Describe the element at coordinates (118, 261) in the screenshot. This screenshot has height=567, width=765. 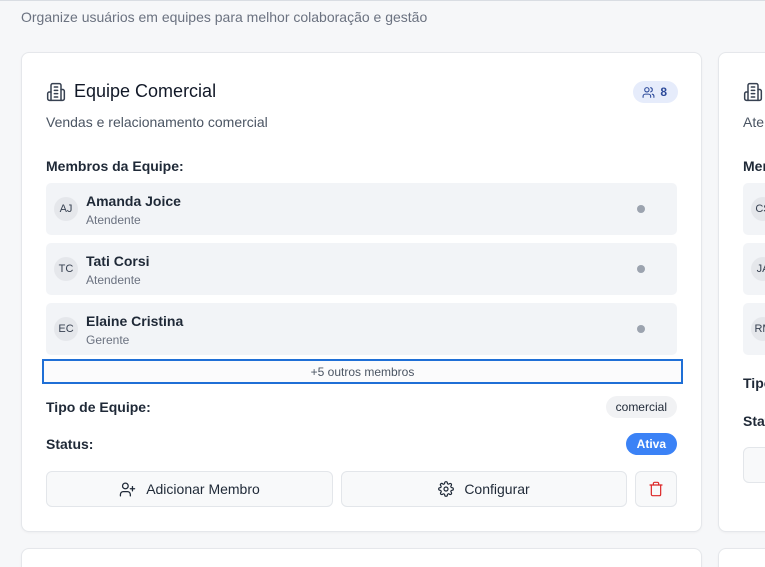
I see `member-name: Tati Corsi` at that location.